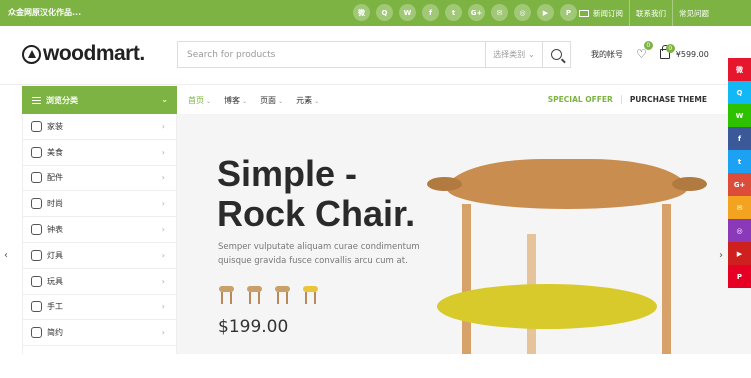 This screenshot has width=751, height=378. I want to click on sidebar-category-label: 手工, so click(55, 307).